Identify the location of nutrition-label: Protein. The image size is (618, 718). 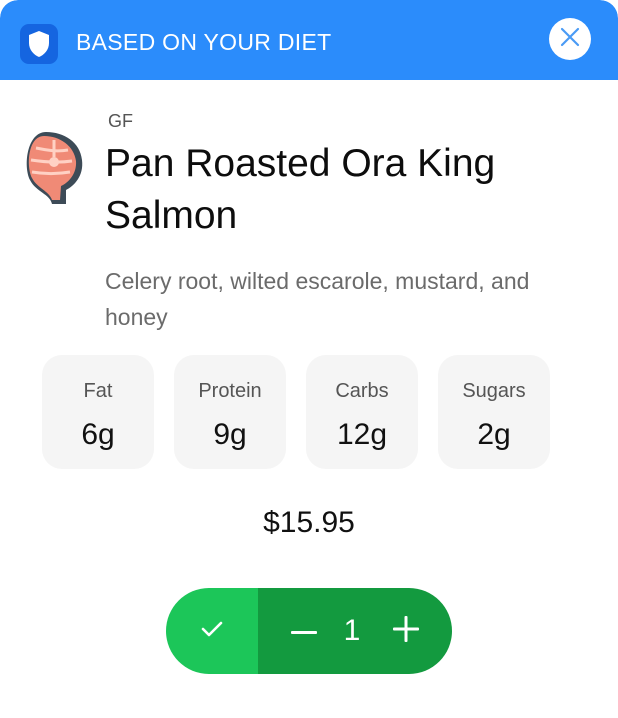
(230, 391).